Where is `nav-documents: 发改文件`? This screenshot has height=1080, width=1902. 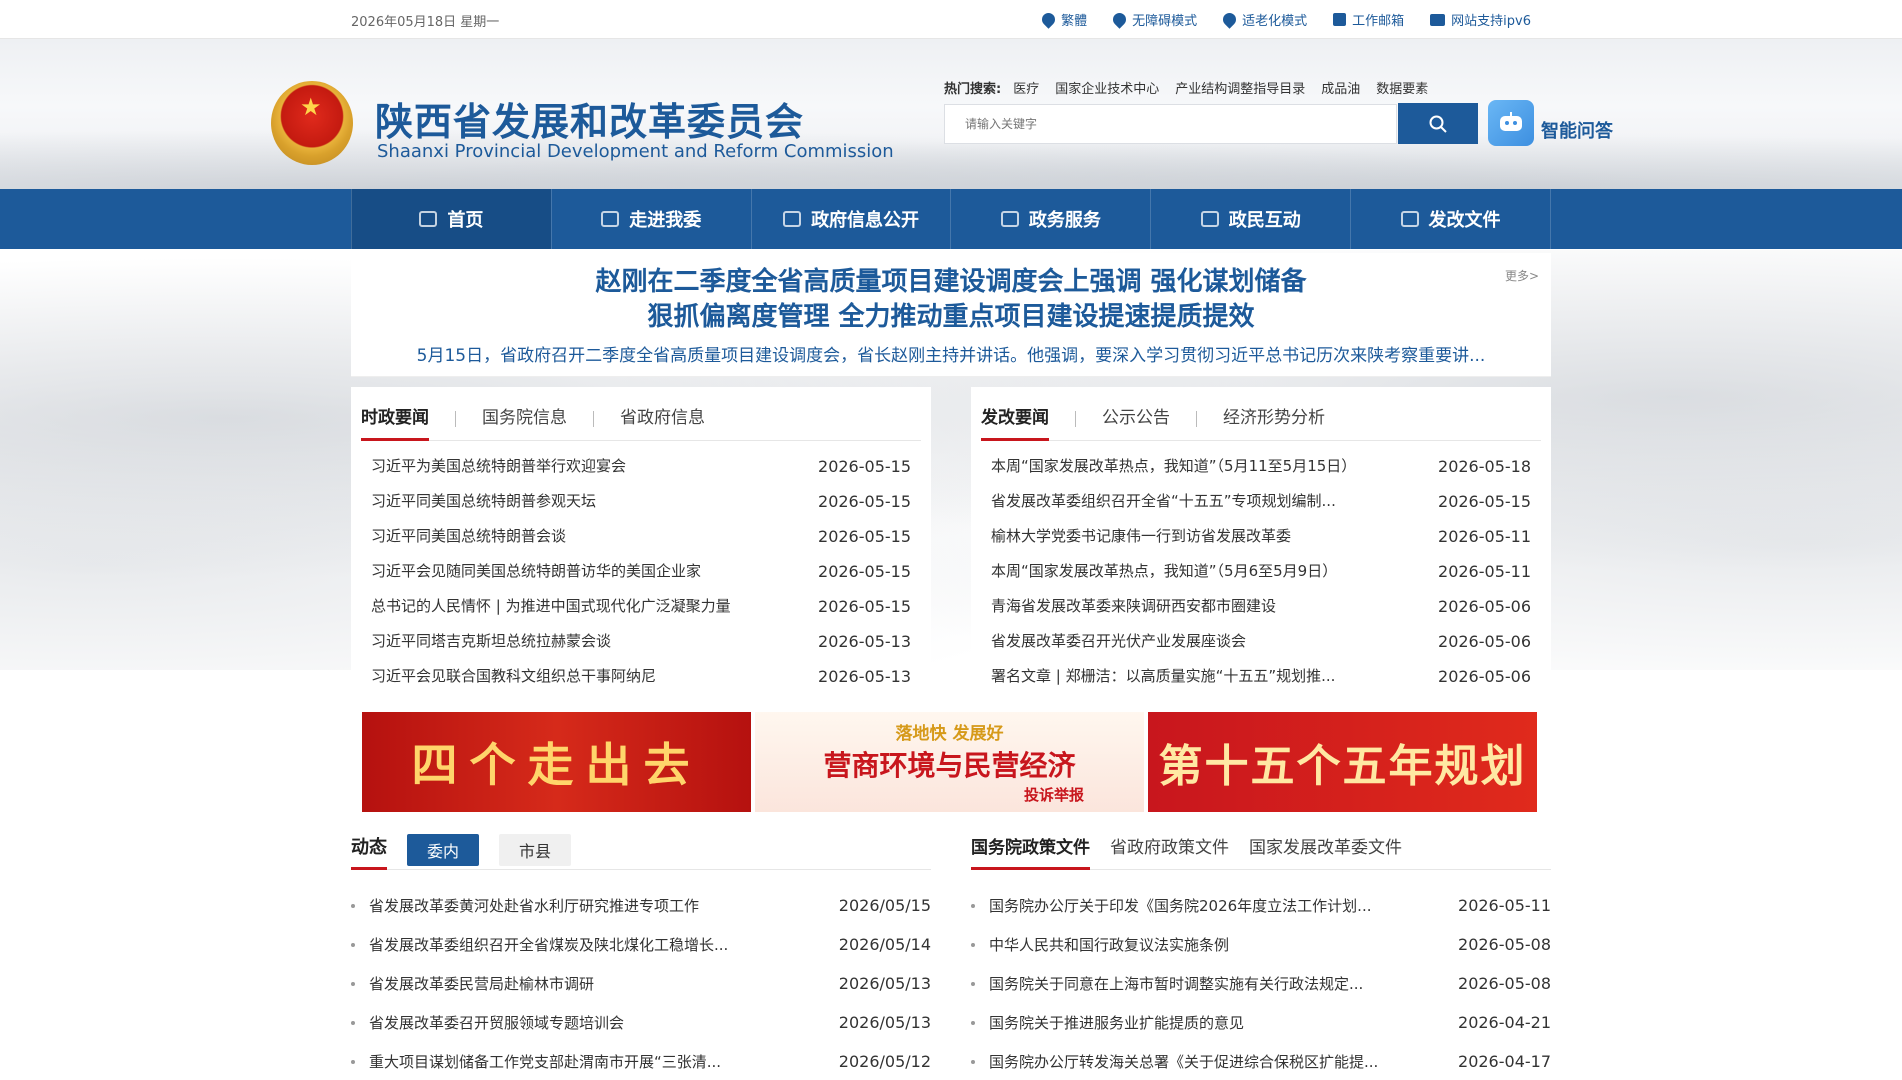
nav-documents: 发改文件 is located at coordinates (1450, 219).